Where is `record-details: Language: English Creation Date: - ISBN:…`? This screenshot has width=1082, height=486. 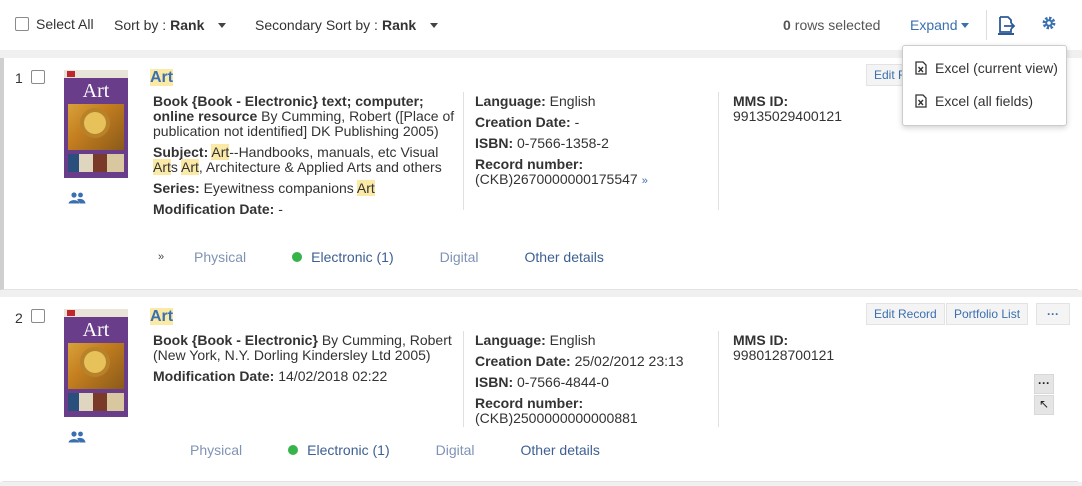
record-details: Language: English Creation Date: - ISBN:… is located at coordinates (592, 144).